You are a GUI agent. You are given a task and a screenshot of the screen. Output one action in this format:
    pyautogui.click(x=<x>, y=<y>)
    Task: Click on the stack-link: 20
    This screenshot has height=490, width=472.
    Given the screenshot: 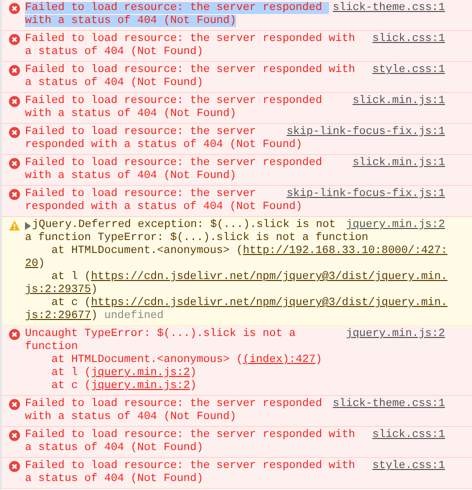 What is the action you would take?
    pyautogui.click(x=31, y=264)
    